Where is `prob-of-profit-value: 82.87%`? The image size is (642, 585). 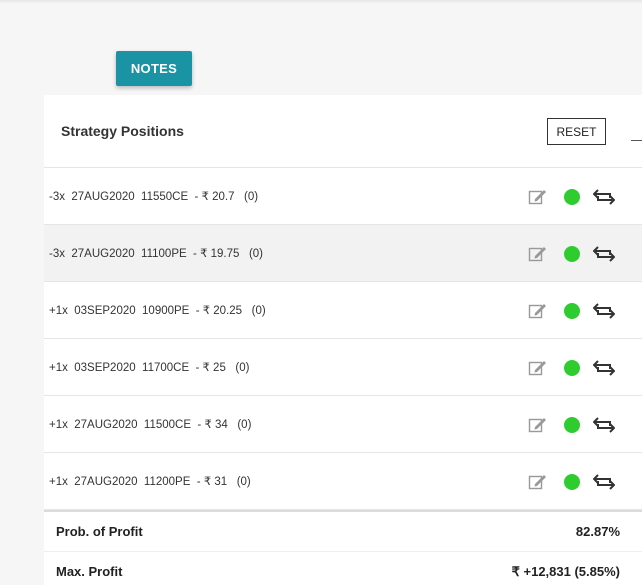
prob-of-profit-value: 82.87% is located at coordinates (597, 531).